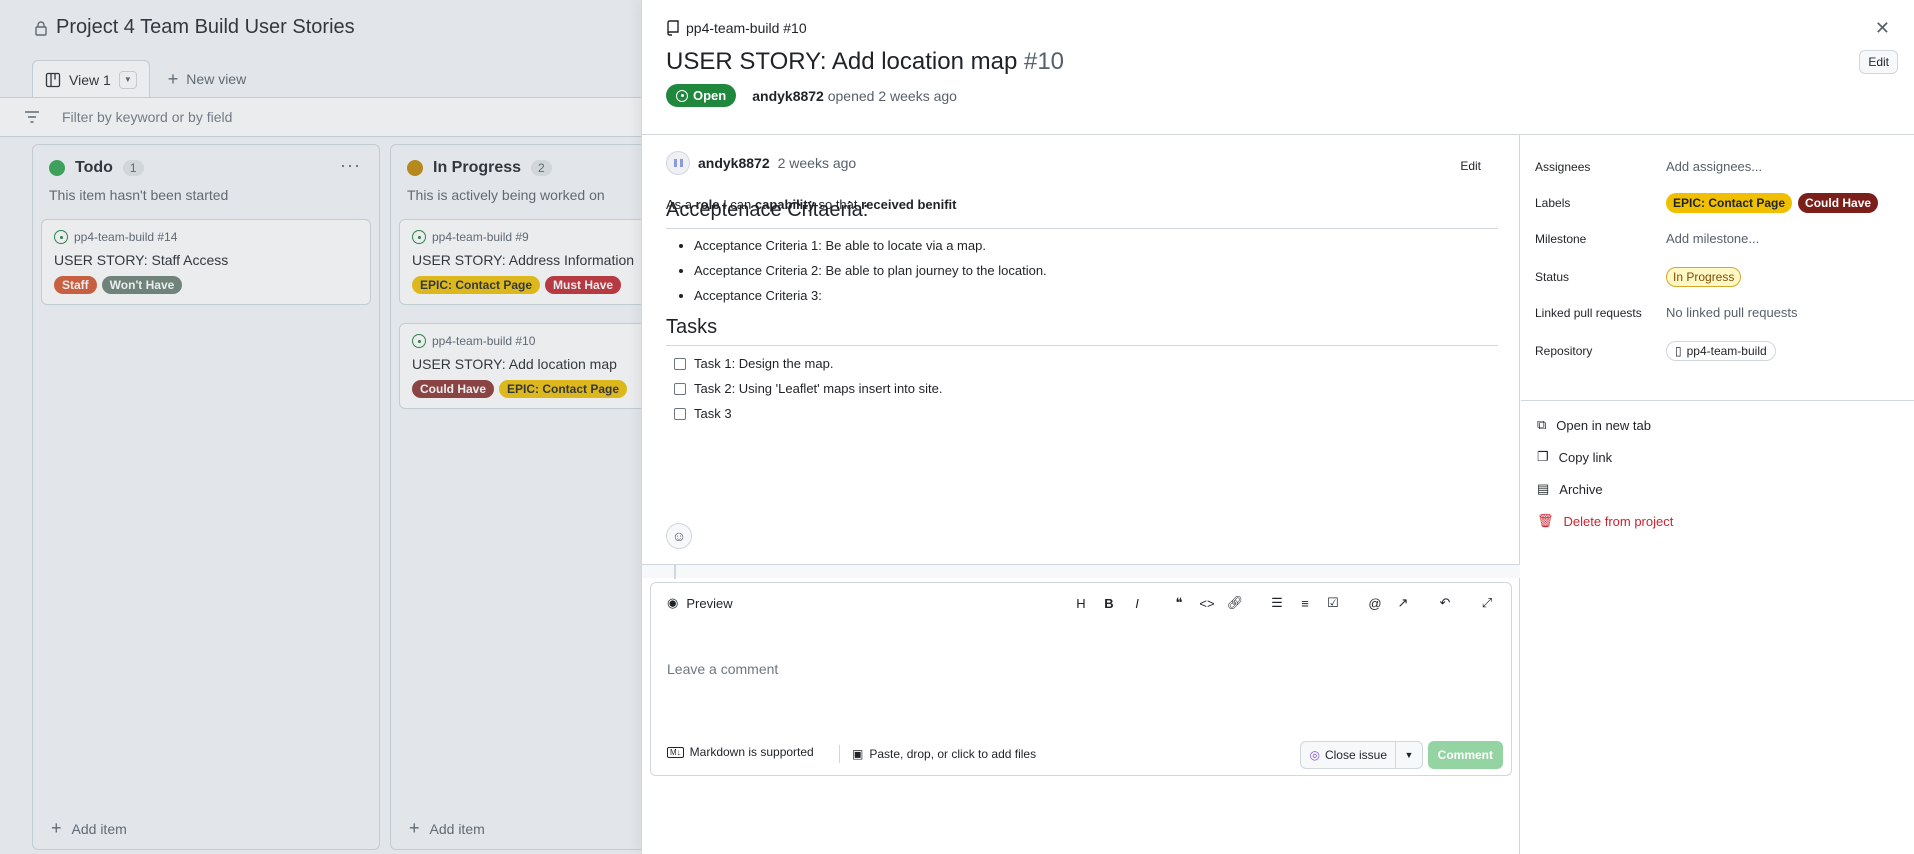  I want to click on comment-input: Leave a comment, so click(722, 669).